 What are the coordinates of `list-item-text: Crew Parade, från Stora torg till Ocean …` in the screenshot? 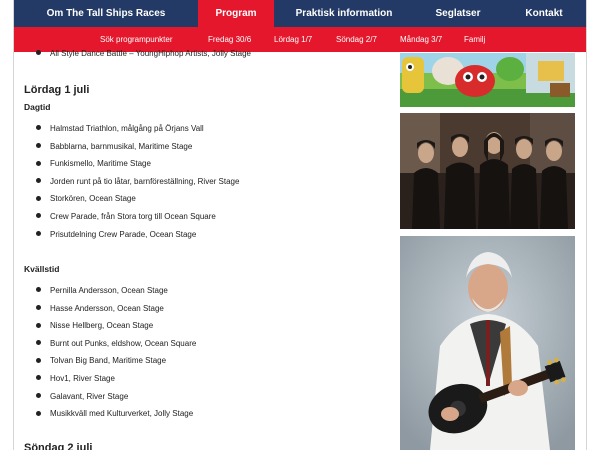 It's located at (133, 216).